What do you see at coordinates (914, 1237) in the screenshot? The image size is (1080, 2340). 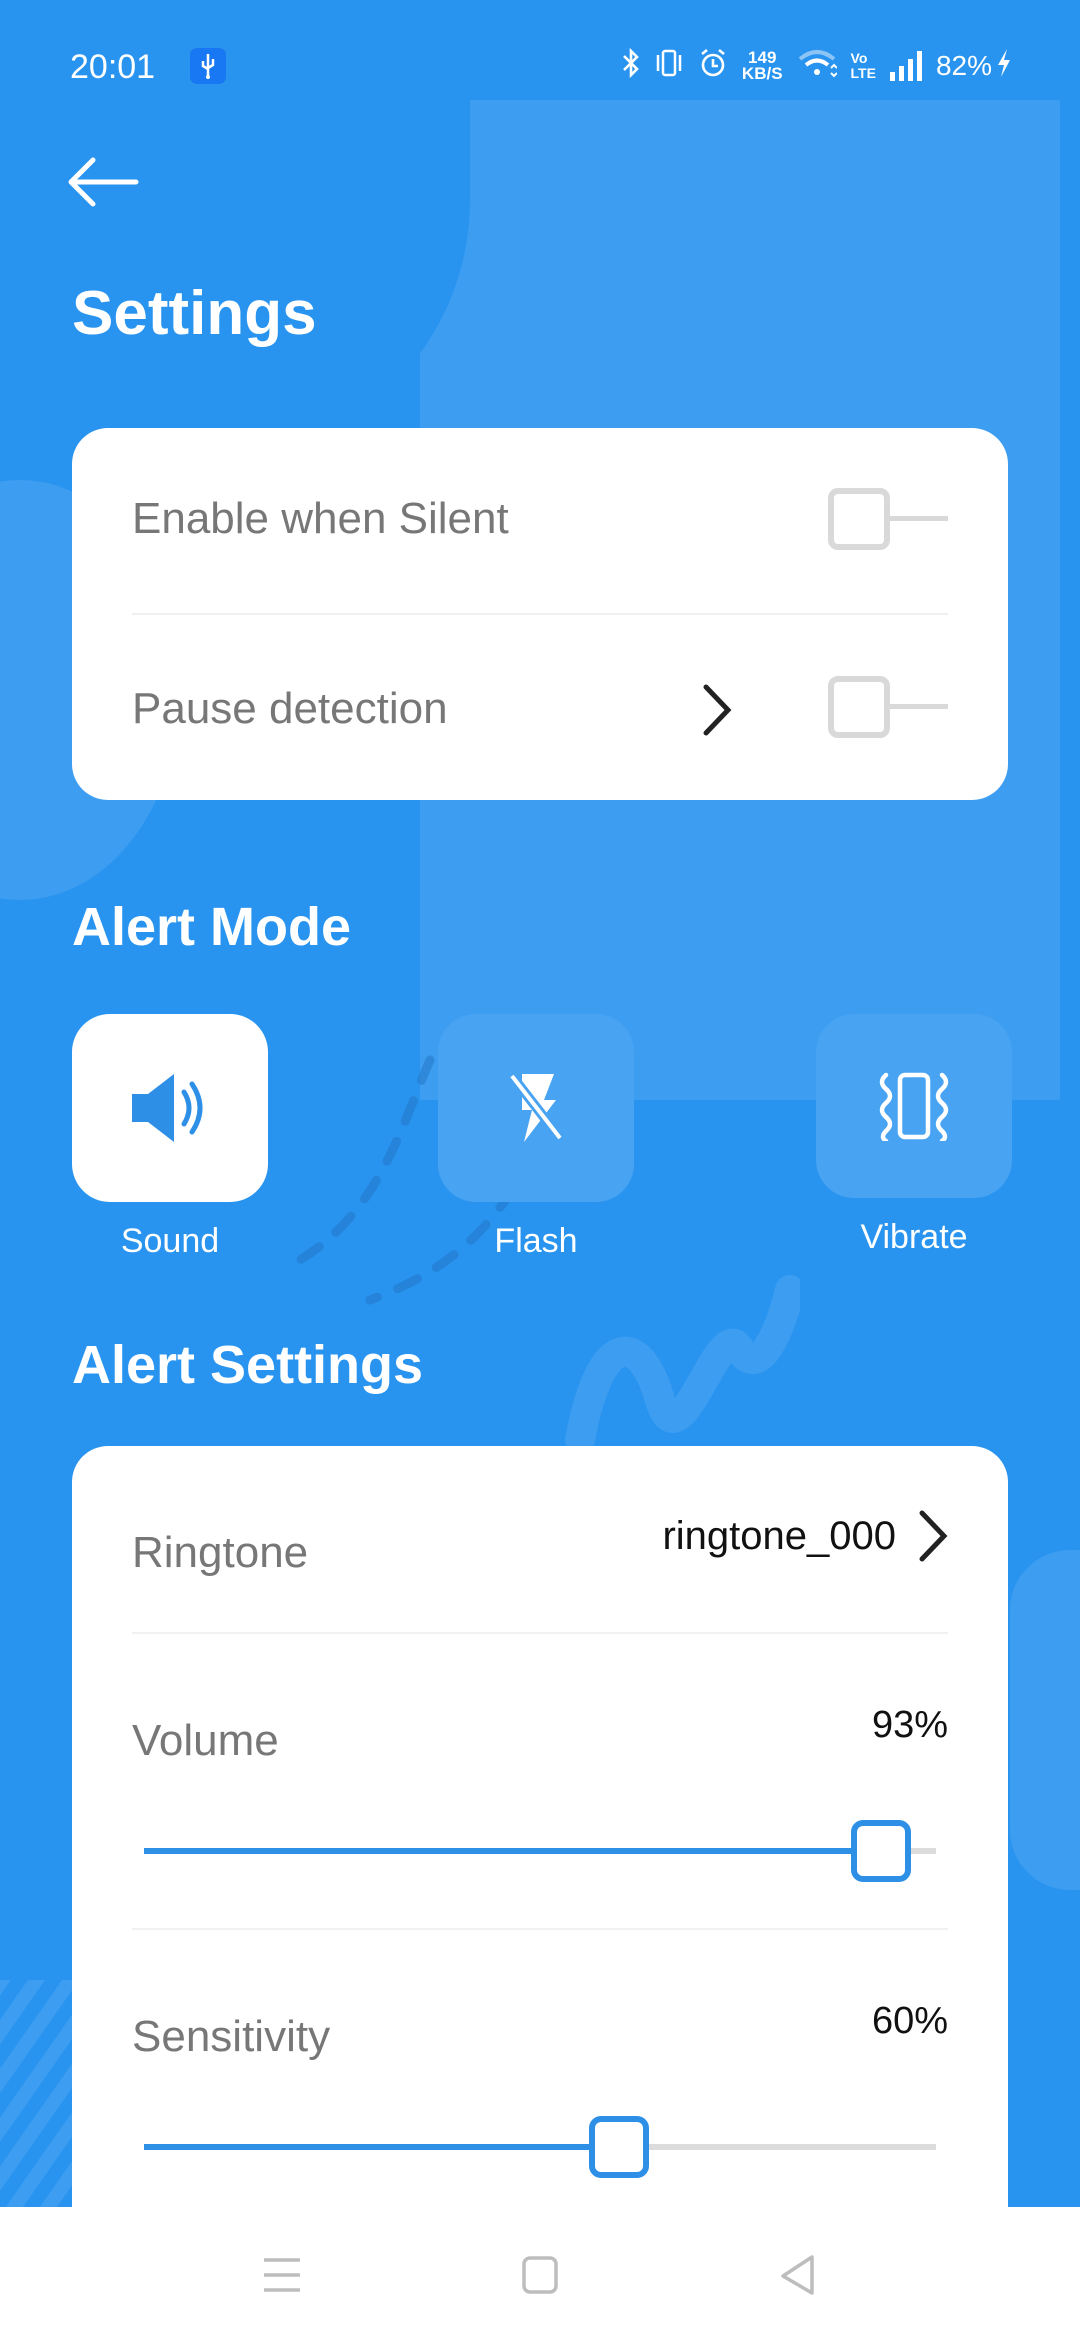 I see `mode-vibrate-label: Vibrate` at bounding box center [914, 1237].